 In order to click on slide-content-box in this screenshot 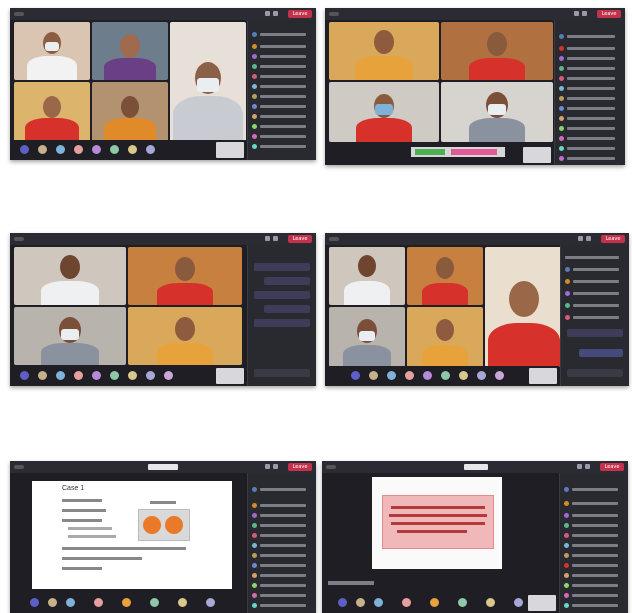, I will do `click(438, 522)`.